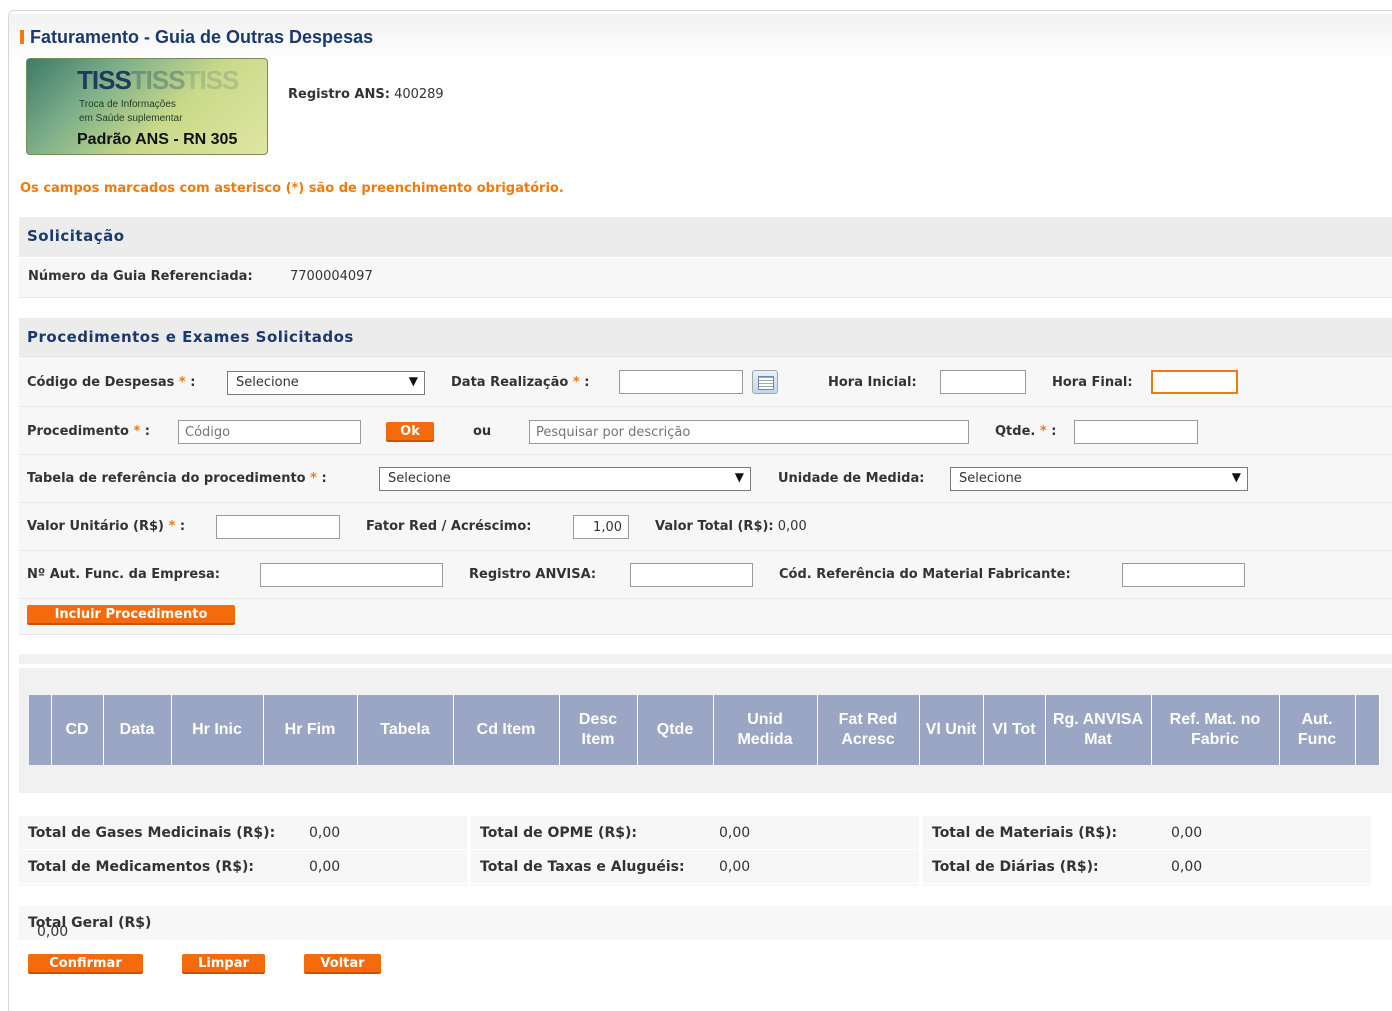 The width and height of the screenshot is (1392, 1011). What do you see at coordinates (366, 94) in the screenshot?
I see `registro-ans: Registro ANS: 400289` at bounding box center [366, 94].